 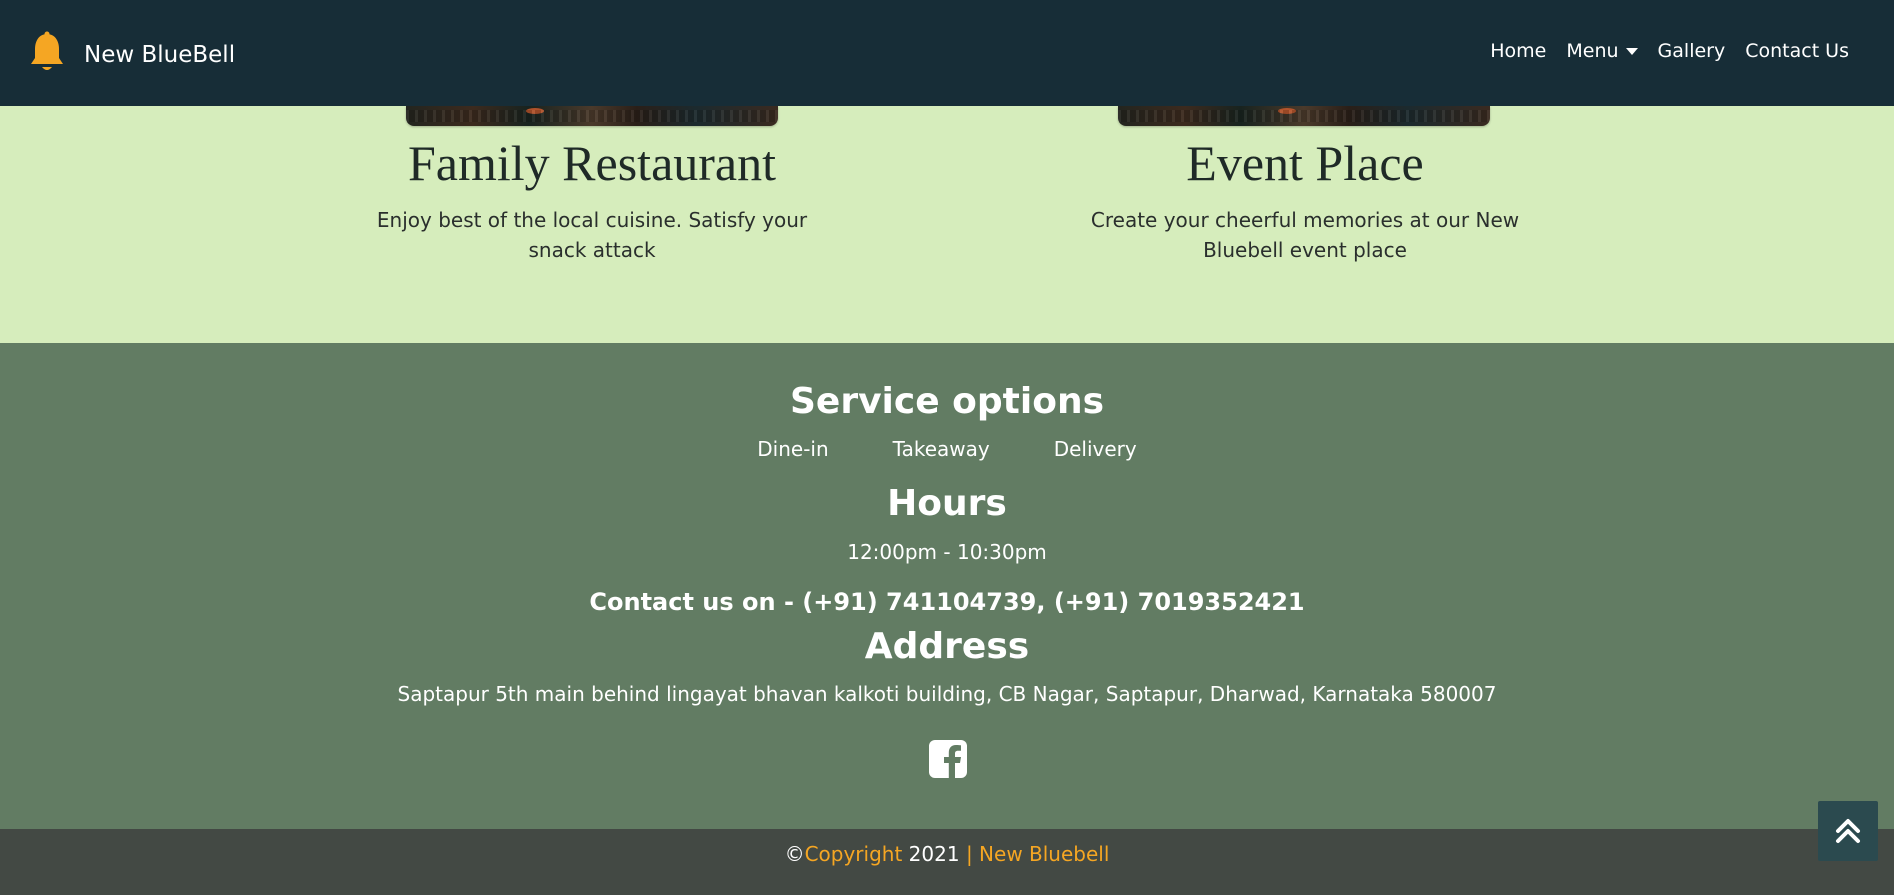 What do you see at coordinates (793, 449) in the screenshot?
I see `service-option: Dine-in` at bounding box center [793, 449].